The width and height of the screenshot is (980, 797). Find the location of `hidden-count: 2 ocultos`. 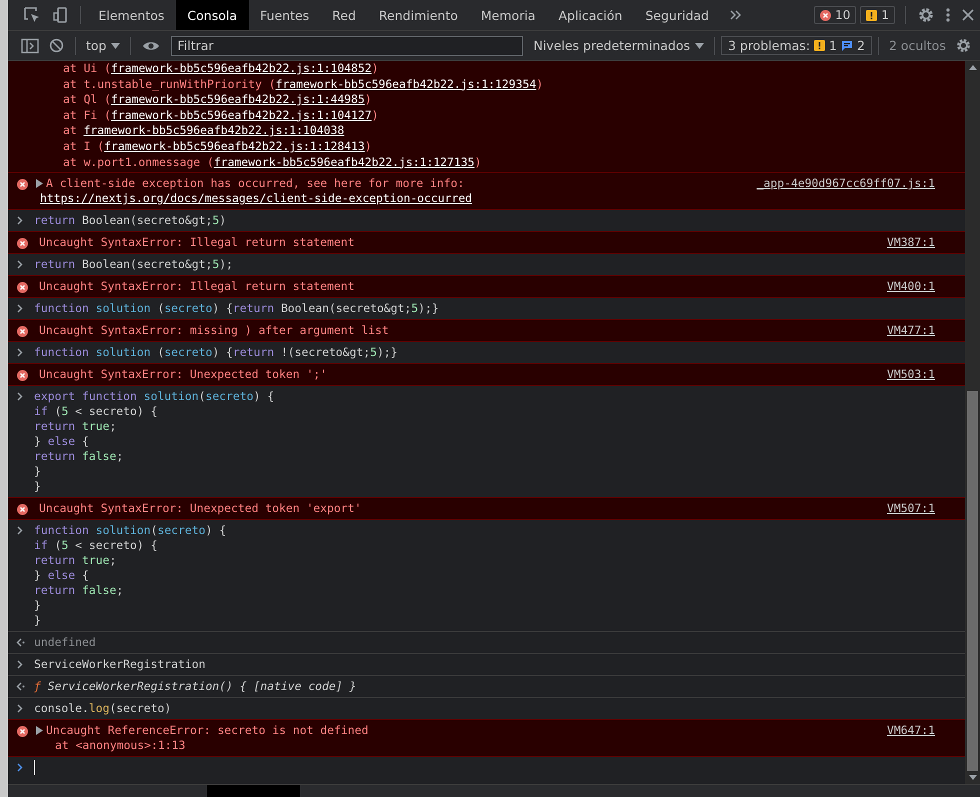

hidden-count: 2 ocultos is located at coordinates (917, 45).